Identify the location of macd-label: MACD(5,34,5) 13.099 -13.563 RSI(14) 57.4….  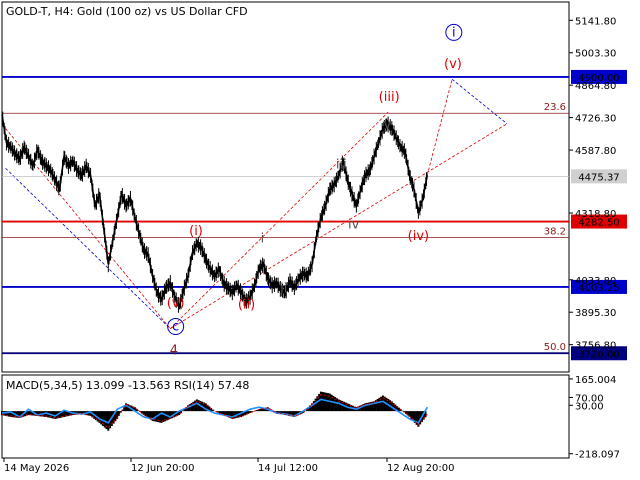
(127, 385).